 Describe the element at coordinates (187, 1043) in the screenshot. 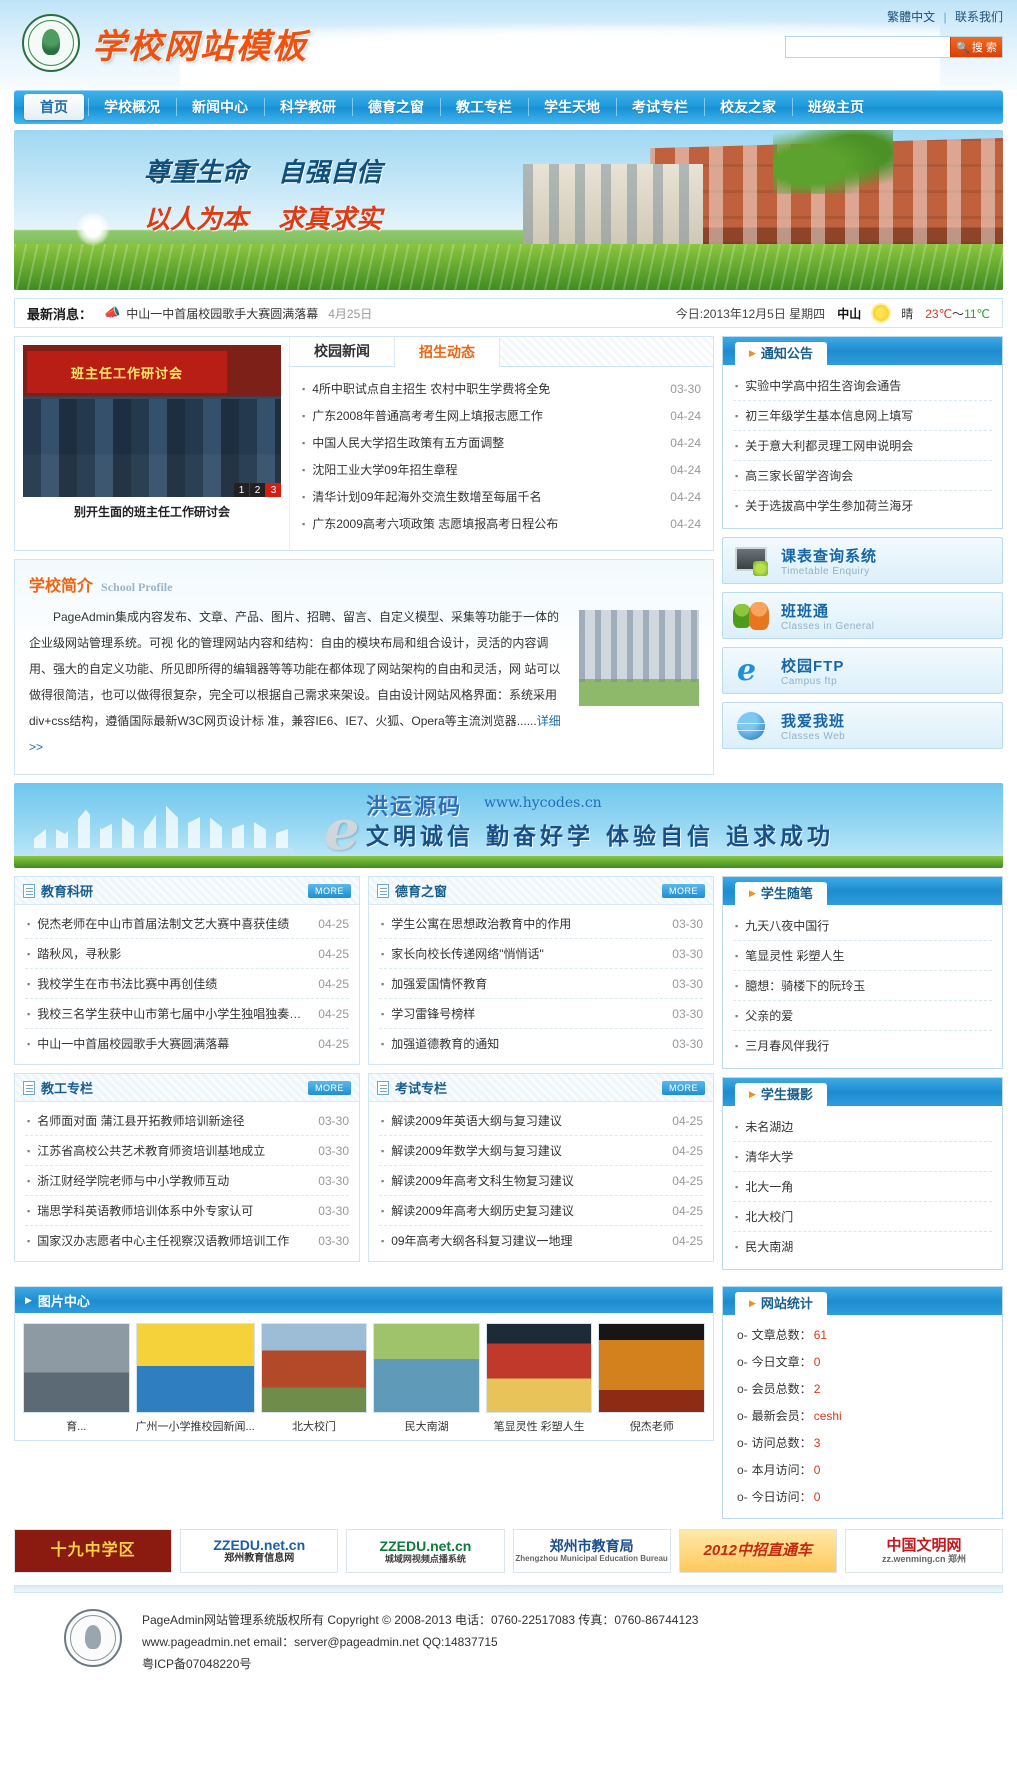

I see `list-item: ▪ 中山一中首届校园歌手大赛圆满落幕 04-25` at that location.